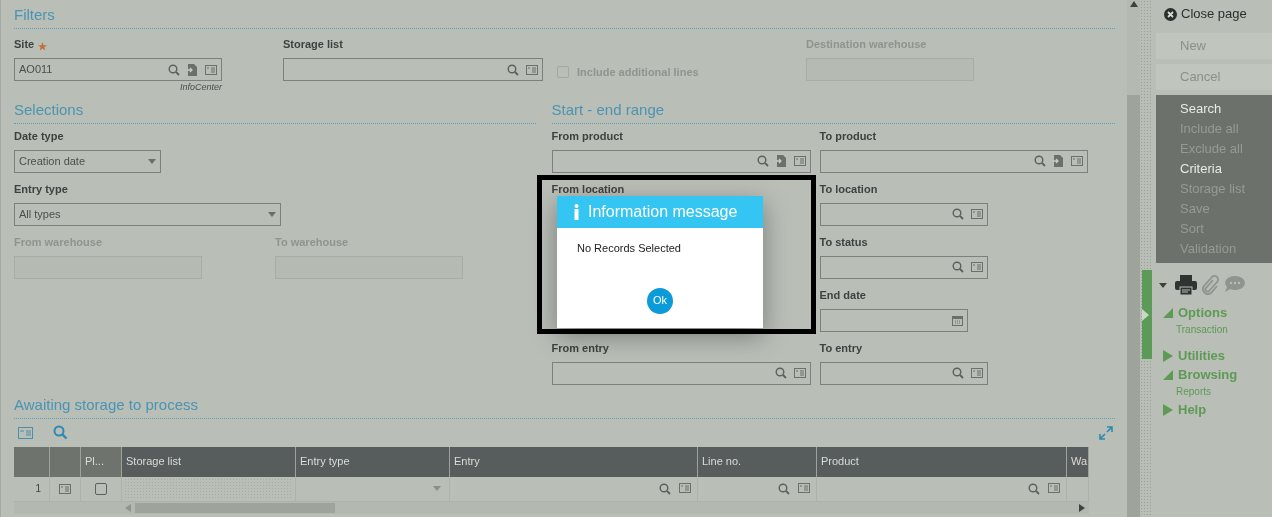 The image size is (1272, 517). Describe the element at coordinates (574, 461) in the screenshot. I see `column-header: Entry` at that location.